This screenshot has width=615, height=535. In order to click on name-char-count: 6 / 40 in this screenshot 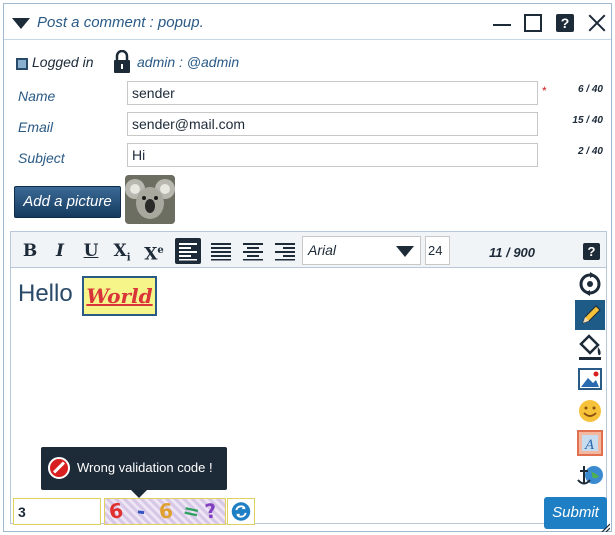, I will do `click(590, 89)`.